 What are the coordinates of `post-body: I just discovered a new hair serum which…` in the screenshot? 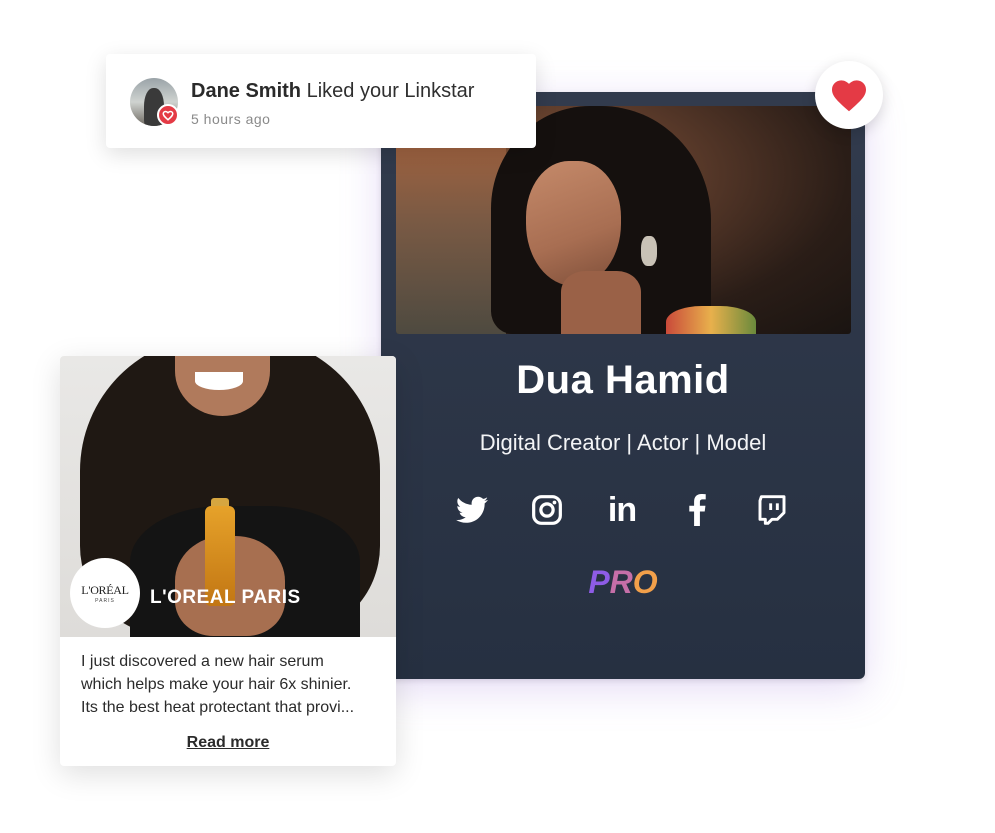 It's located at (231, 684).